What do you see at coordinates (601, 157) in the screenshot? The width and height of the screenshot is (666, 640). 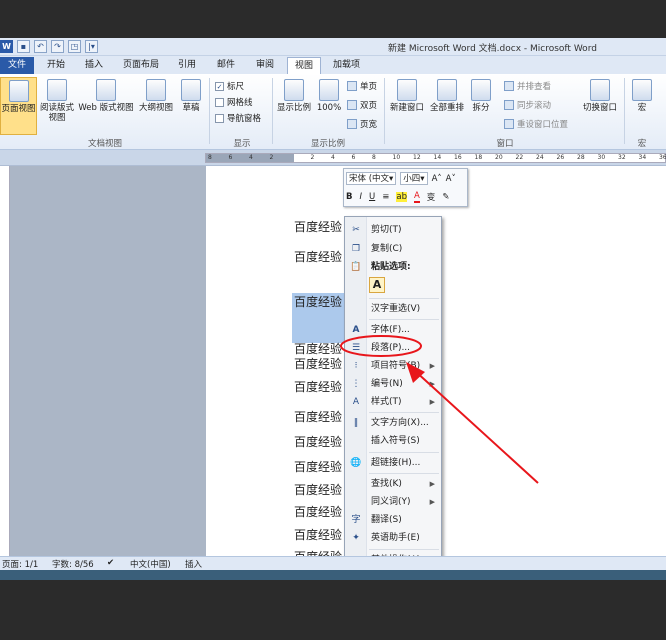 I see `ruler-tick-label: 30` at bounding box center [601, 157].